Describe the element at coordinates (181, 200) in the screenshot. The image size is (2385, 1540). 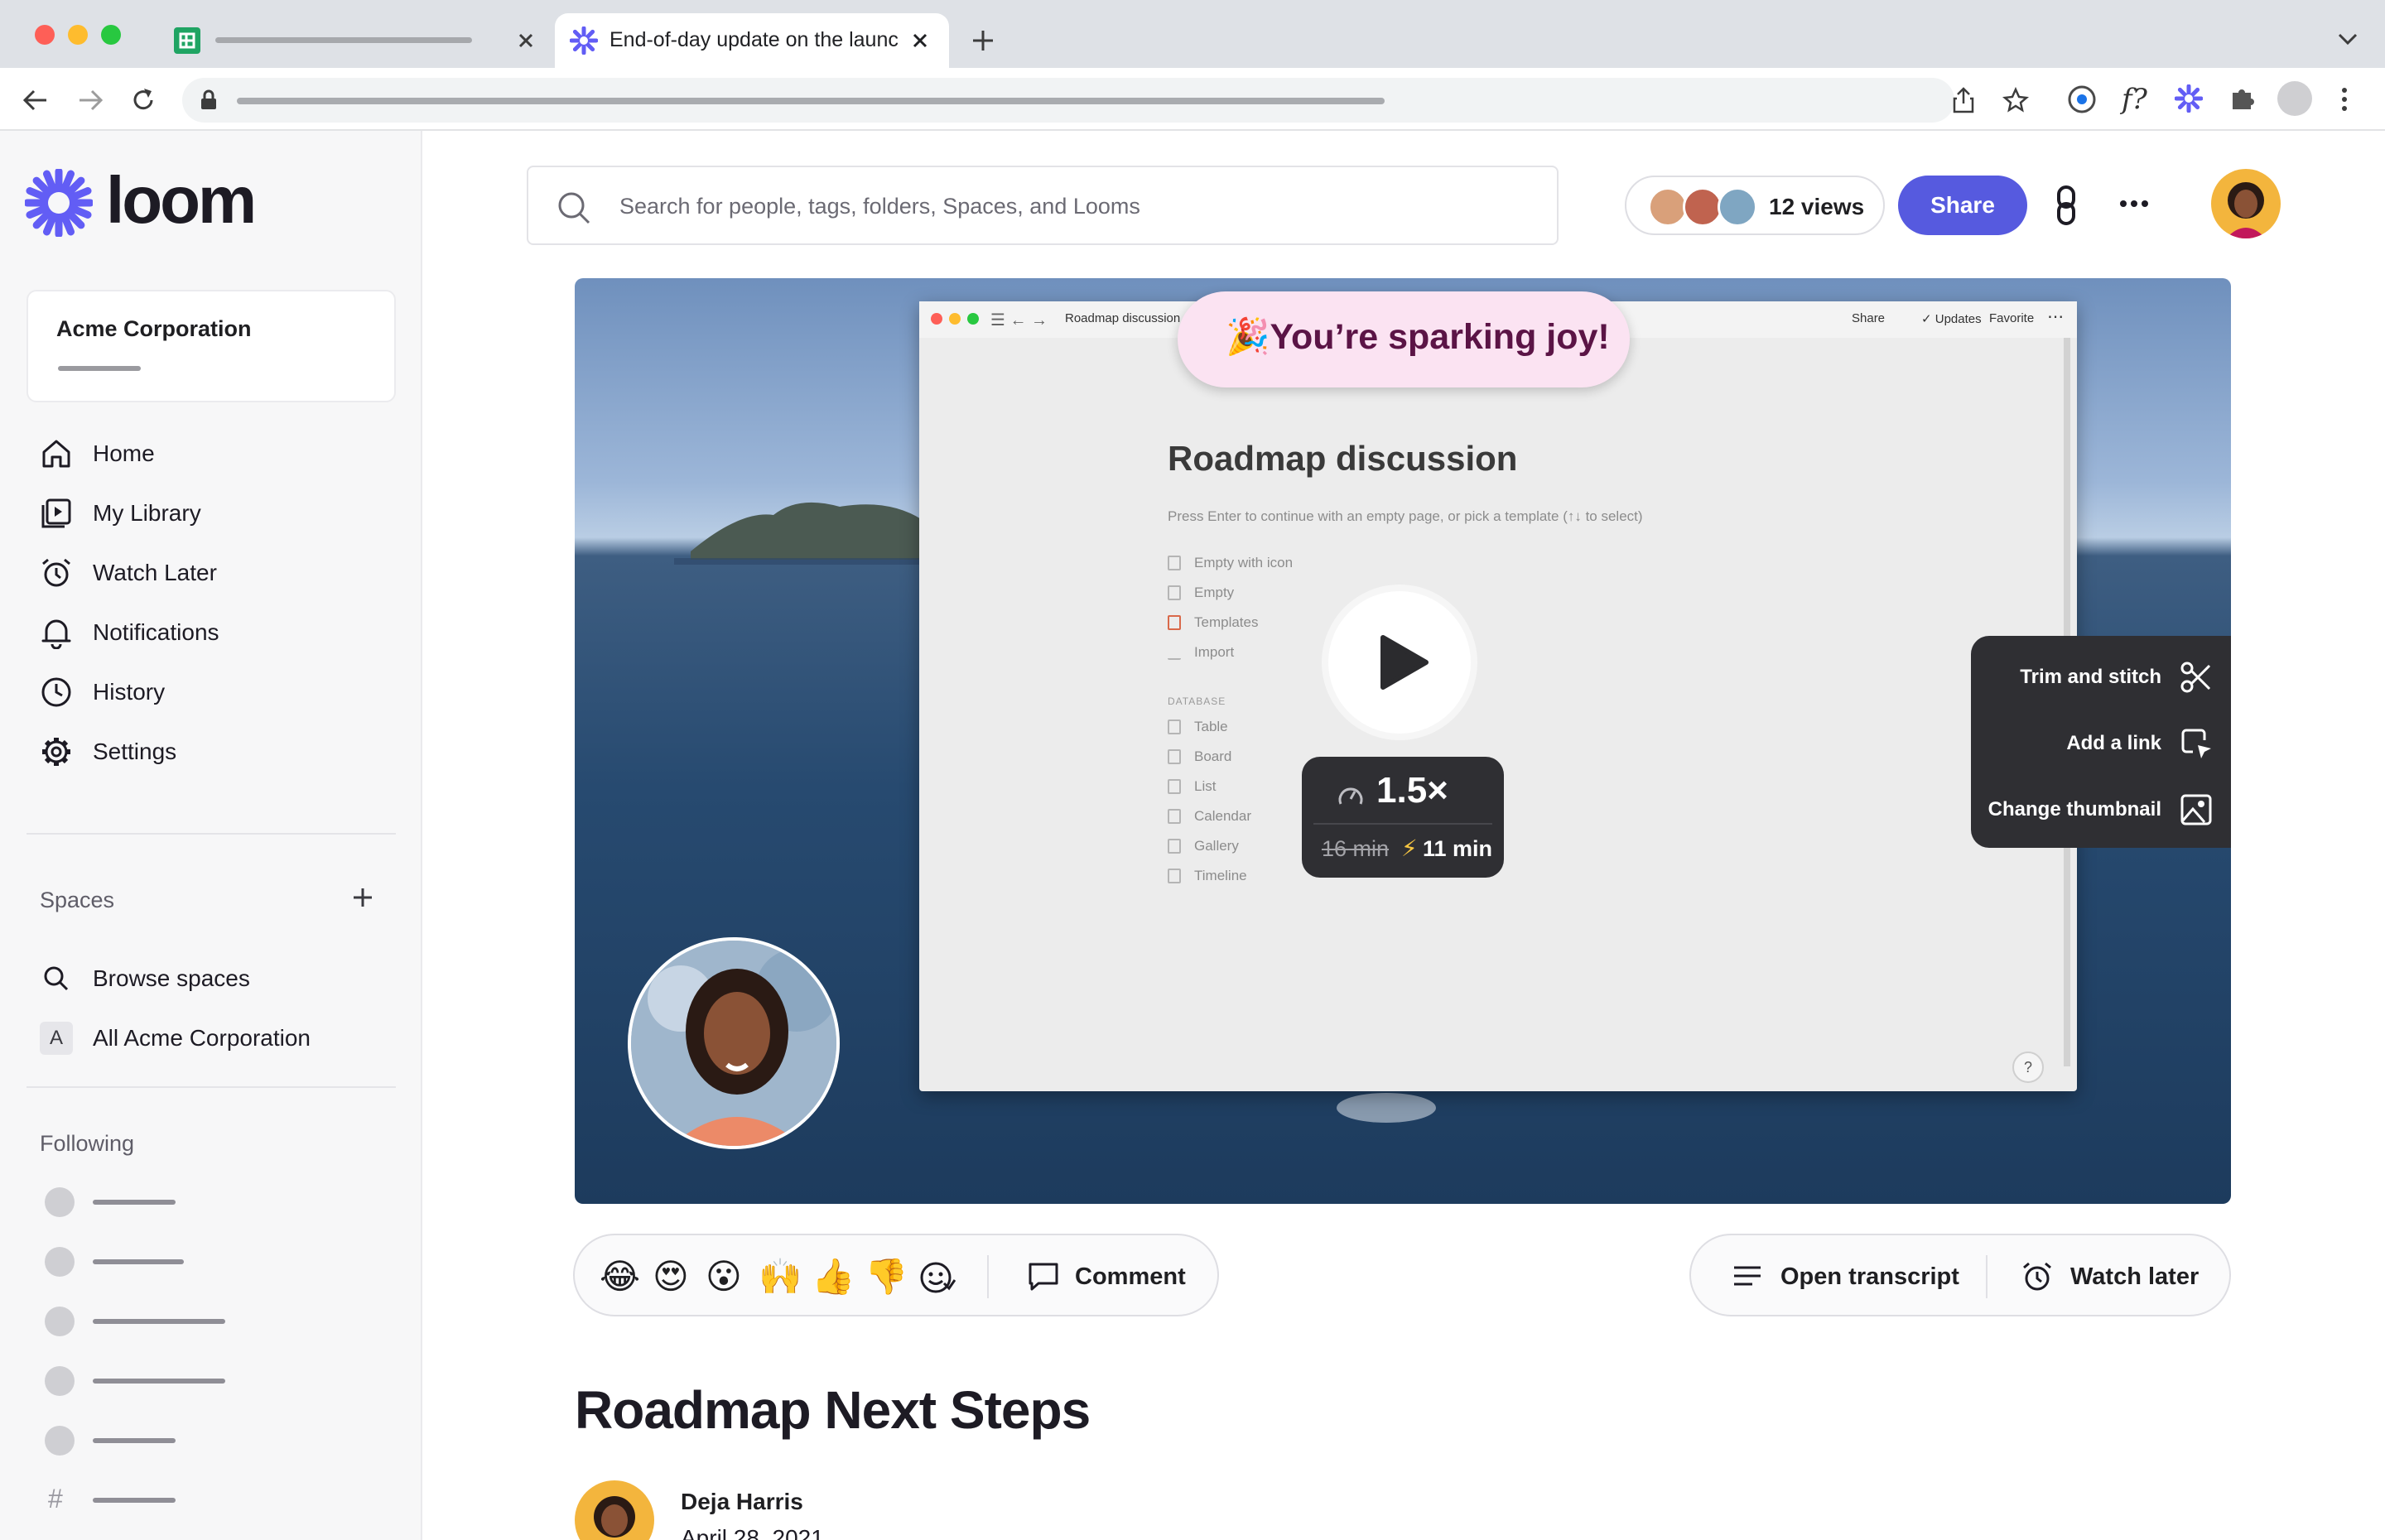
I see `loom-wordmark: loom` at that location.